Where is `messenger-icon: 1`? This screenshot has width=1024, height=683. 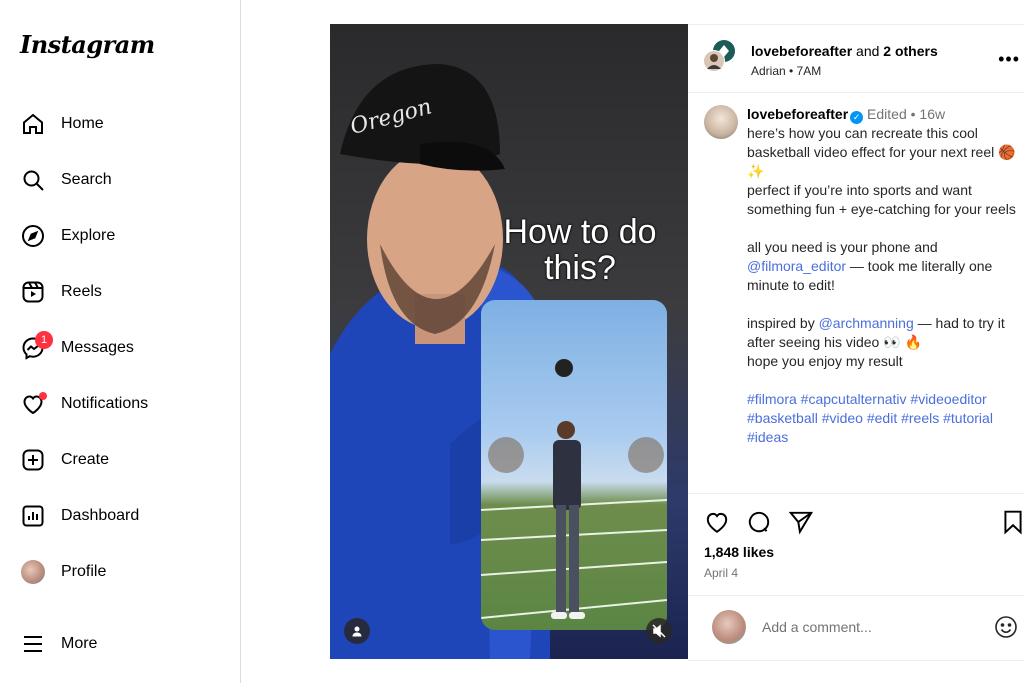 messenger-icon: 1 is located at coordinates (36, 346).